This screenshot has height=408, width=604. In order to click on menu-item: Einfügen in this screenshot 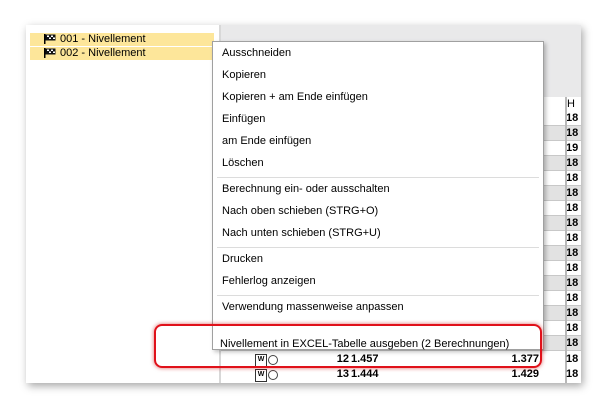, I will do `click(243, 119)`.